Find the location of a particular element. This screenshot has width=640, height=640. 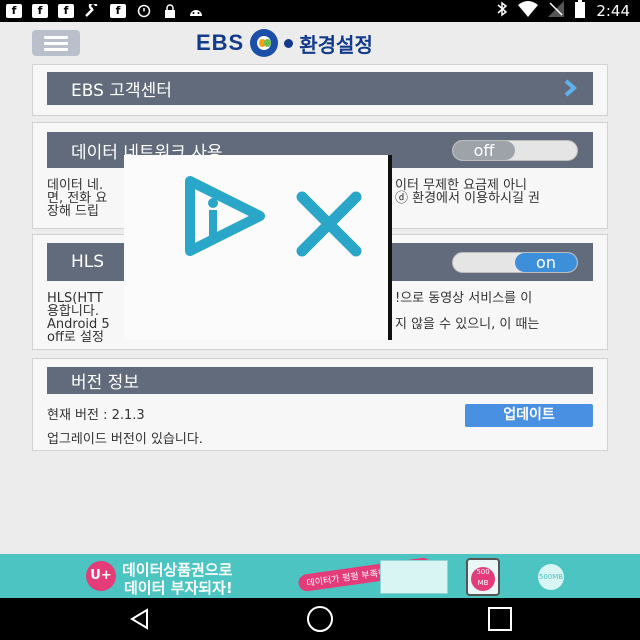

app-header: EBS 환경설정 is located at coordinates (320, 43).